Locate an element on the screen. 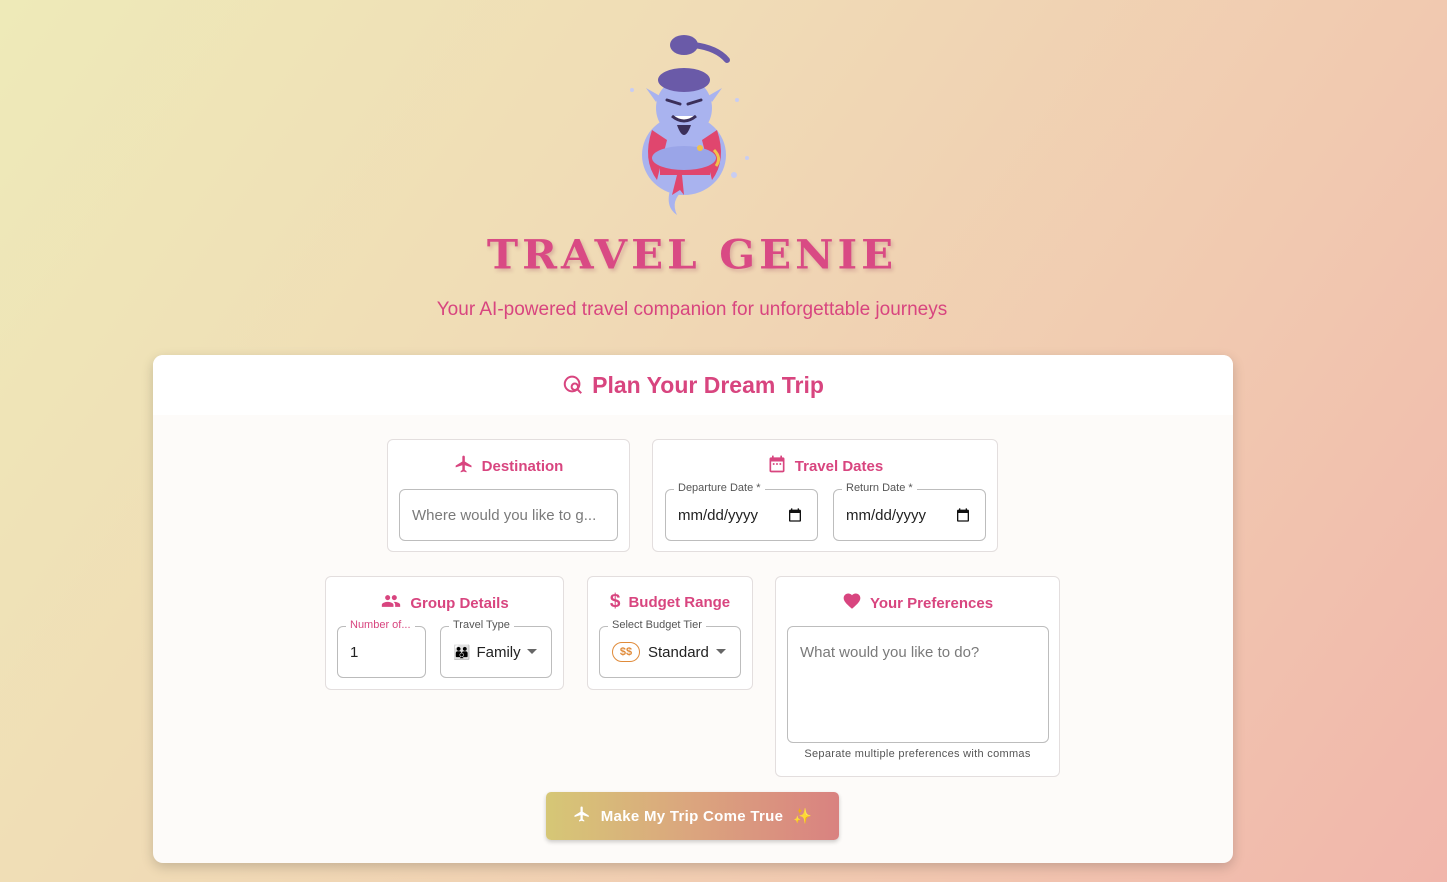 This screenshot has width=1447, height=882. travel-explore-icon is located at coordinates (573, 385).